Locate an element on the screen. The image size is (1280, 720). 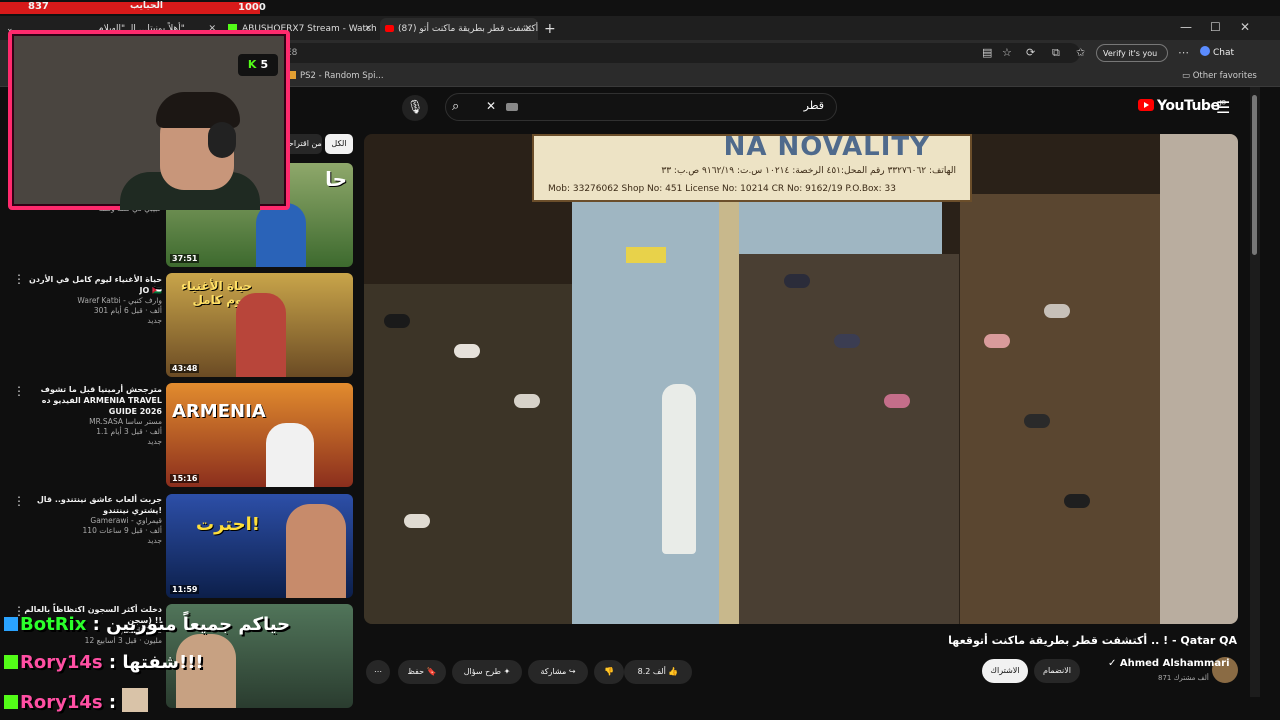
item-channel: Waref Katbi - وارف كتبي is located at coordinates (119, 300).